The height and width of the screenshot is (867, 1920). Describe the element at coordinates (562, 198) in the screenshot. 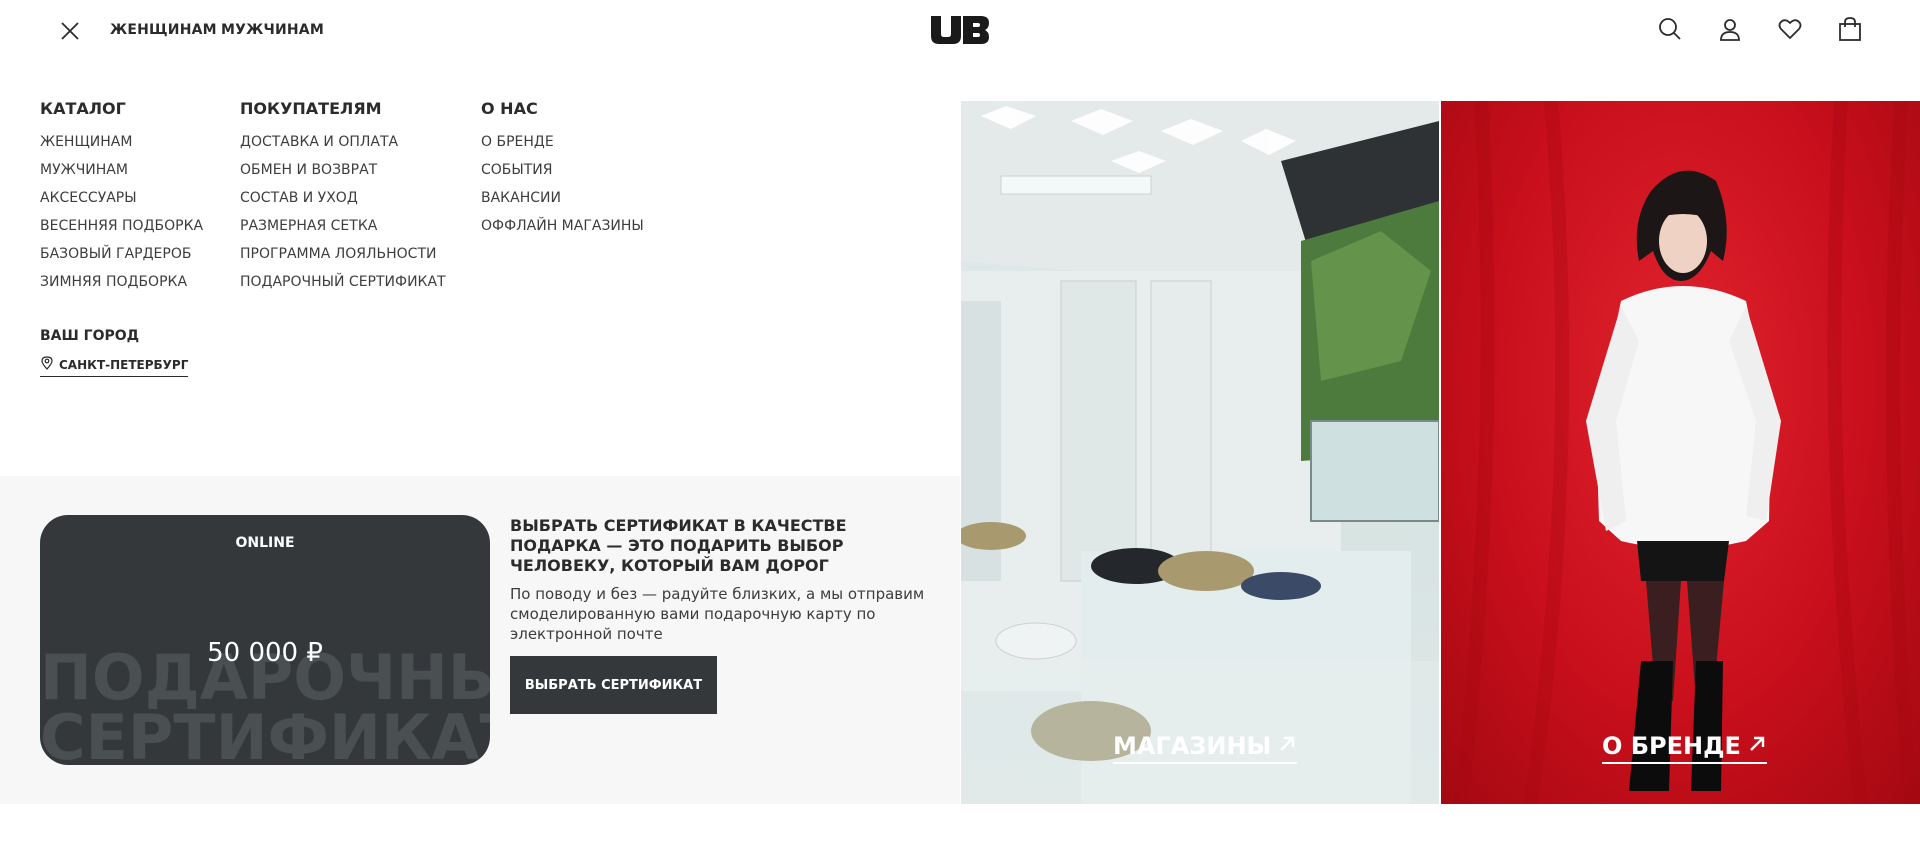

I see `about-item-vacancies: ВАКАНСИИ` at that location.